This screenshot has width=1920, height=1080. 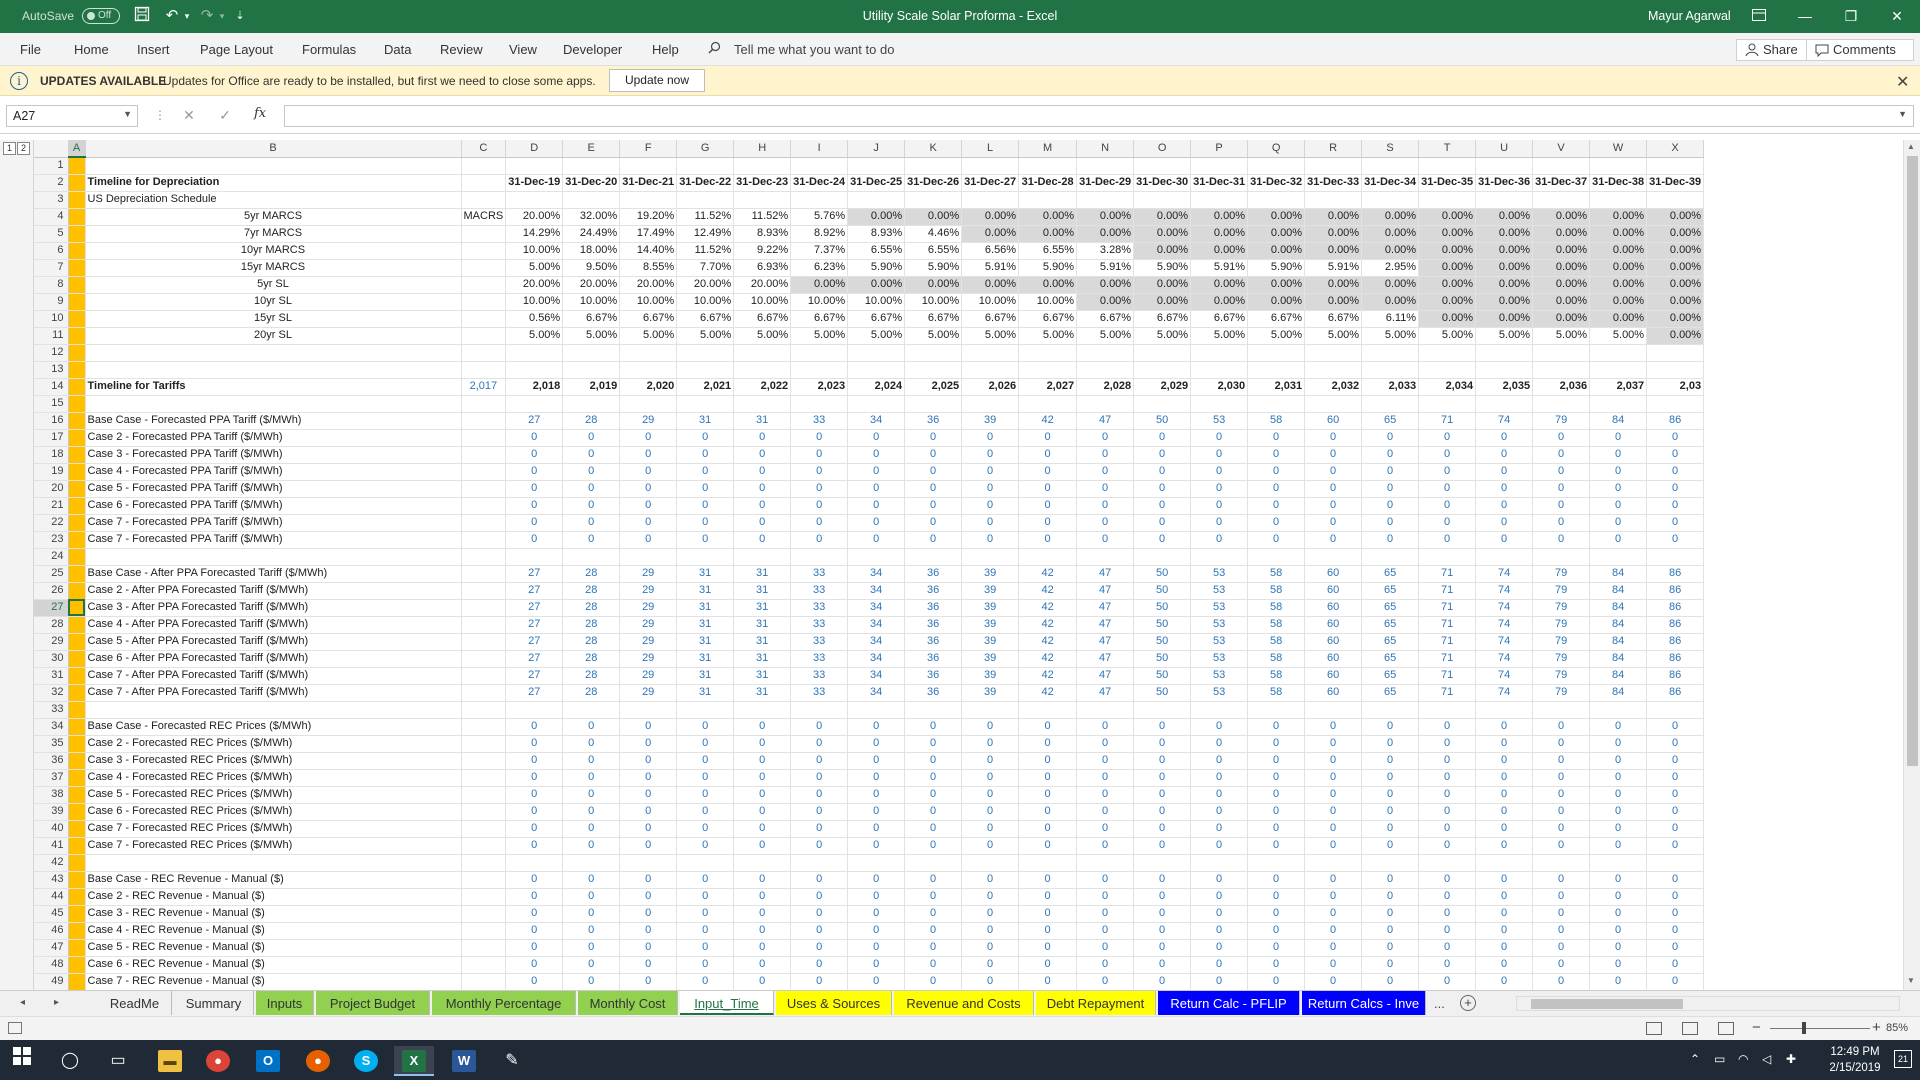 I want to click on date-cell: 31-Dec-22, so click(x=705, y=183).